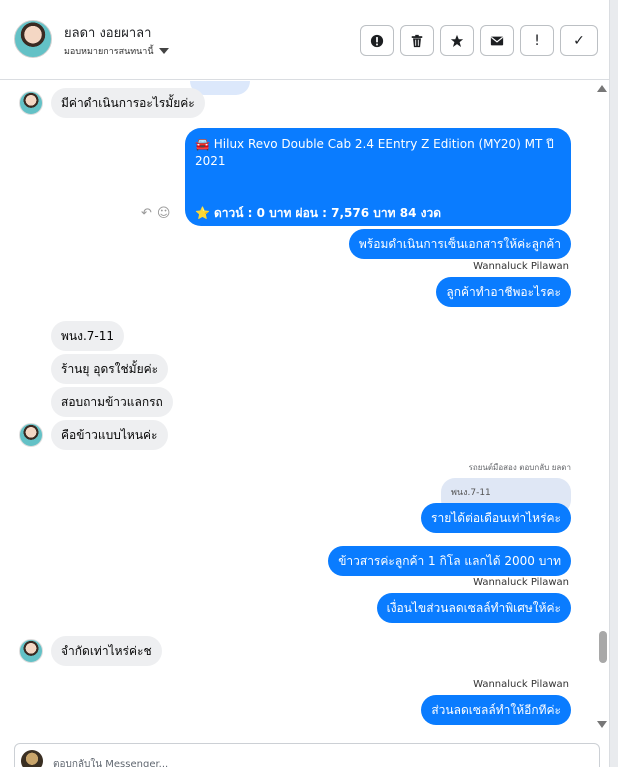 The width and height of the screenshot is (618, 767). What do you see at coordinates (304, 40) in the screenshot?
I see `conversation-header: ยลดา งอยผาลา มอบหมายการสนทนานี้ ! ✓` at bounding box center [304, 40].